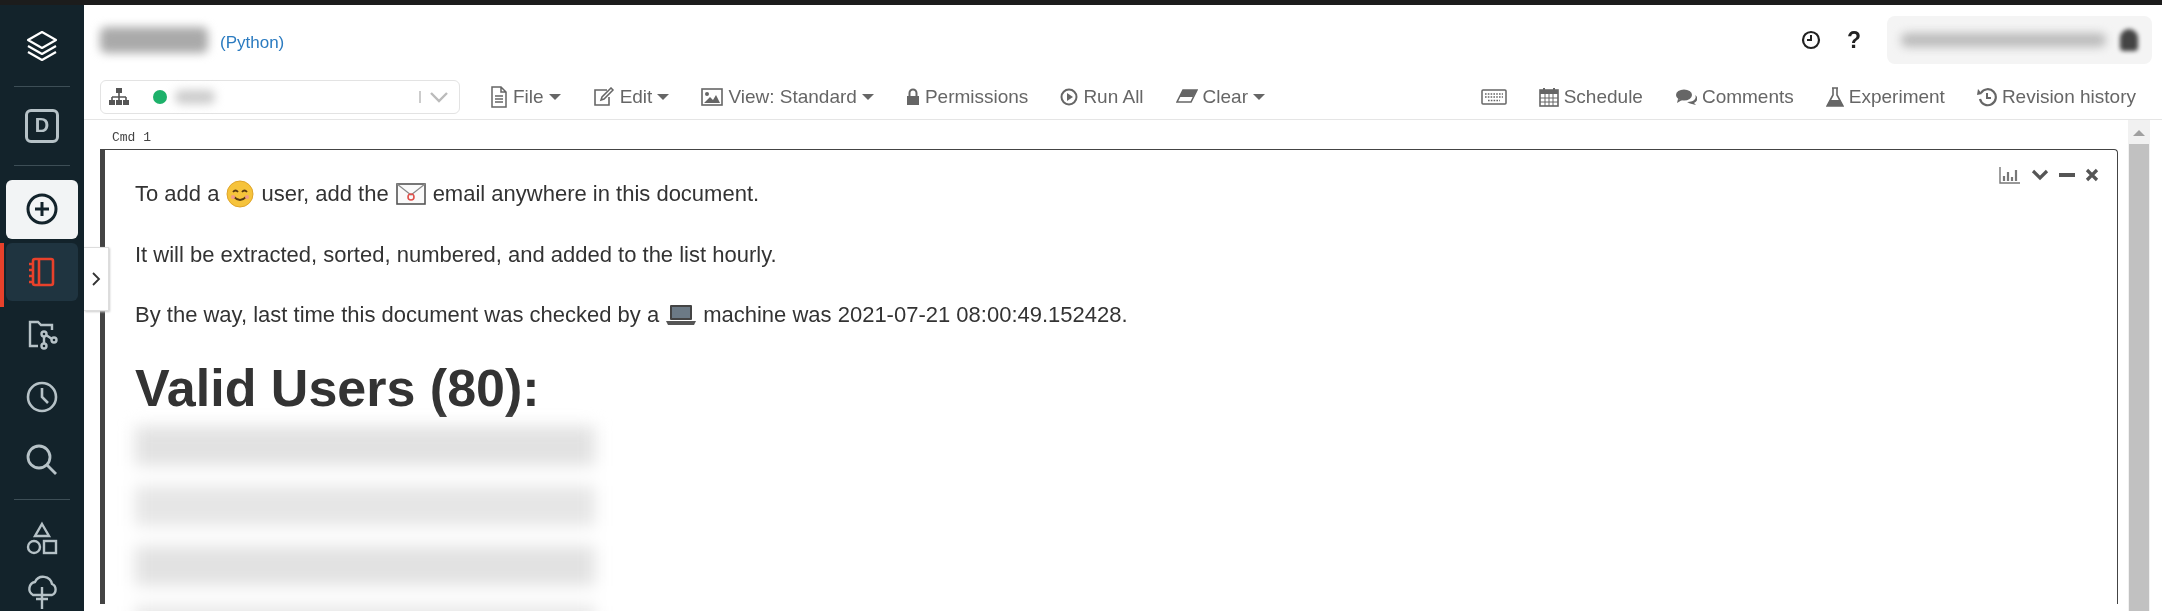 The height and width of the screenshot is (611, 2162). Describe the element at coordinates (2019, 40) in the screenshot. I see `user-menu` at that location.